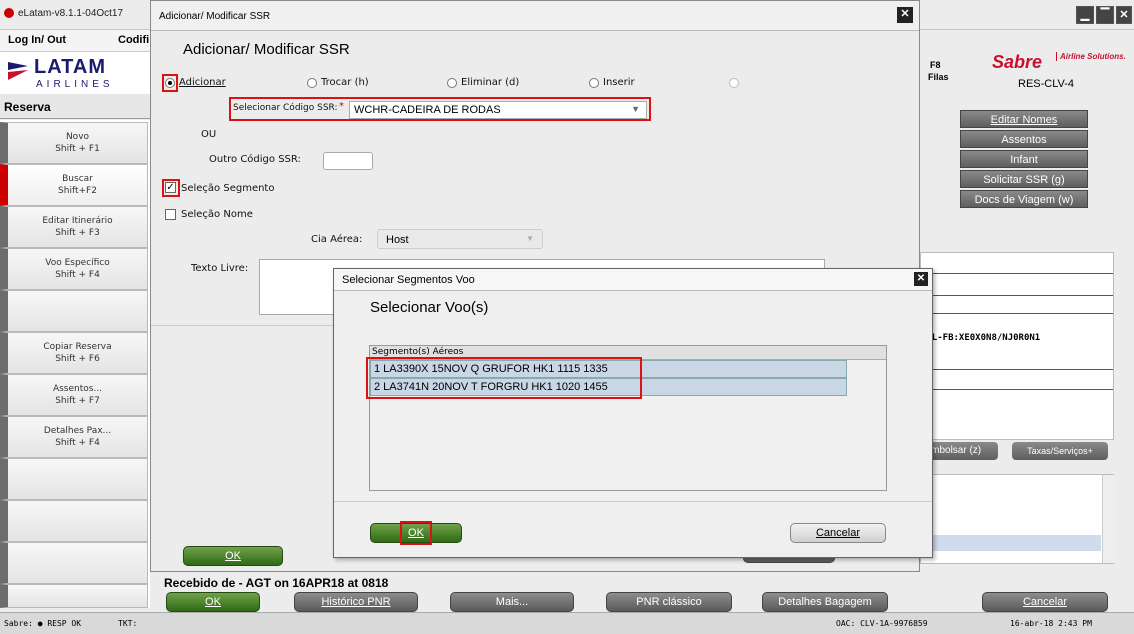 This screenshot has height=634, width=1134. Describe the element at coordinates (1024, 179) in the screenshot. I see `solicitar-ssr-button: Solicitar SSR (g)` at that location.